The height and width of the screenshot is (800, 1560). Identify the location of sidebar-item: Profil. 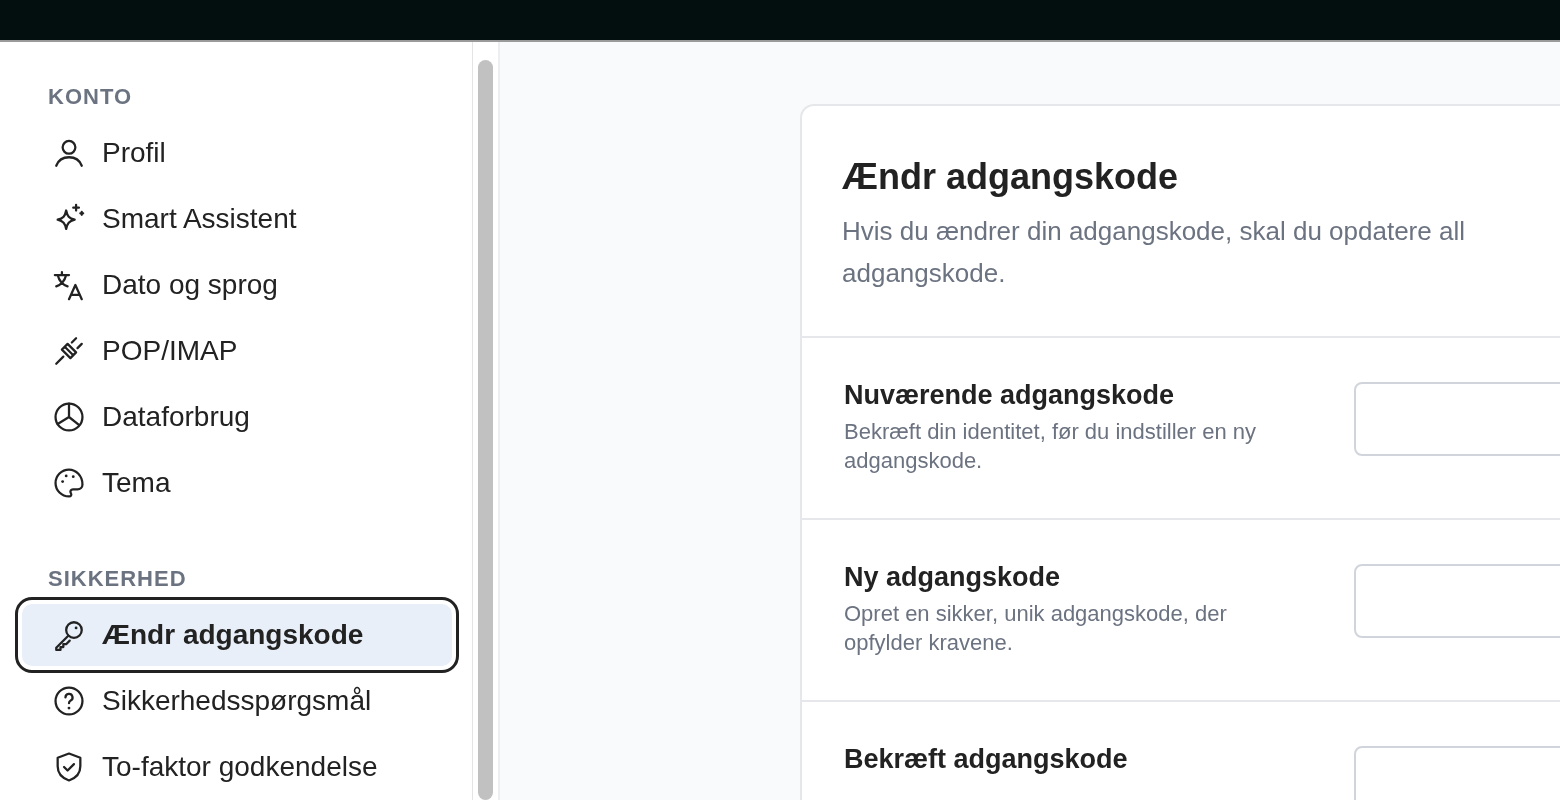
(237, 153).